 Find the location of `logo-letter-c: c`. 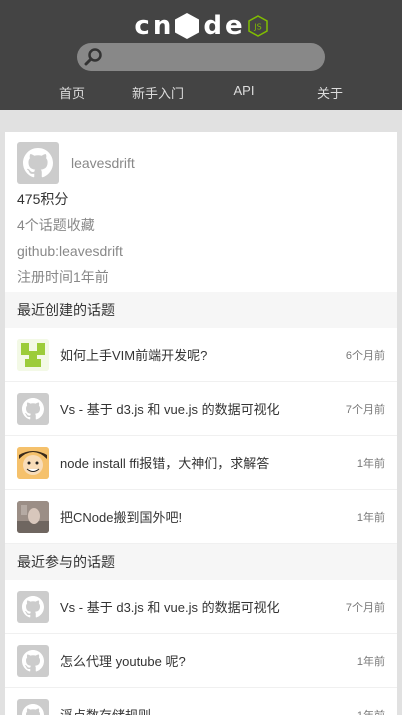

logo-letter-c: c is located at coordinates (142, 26).